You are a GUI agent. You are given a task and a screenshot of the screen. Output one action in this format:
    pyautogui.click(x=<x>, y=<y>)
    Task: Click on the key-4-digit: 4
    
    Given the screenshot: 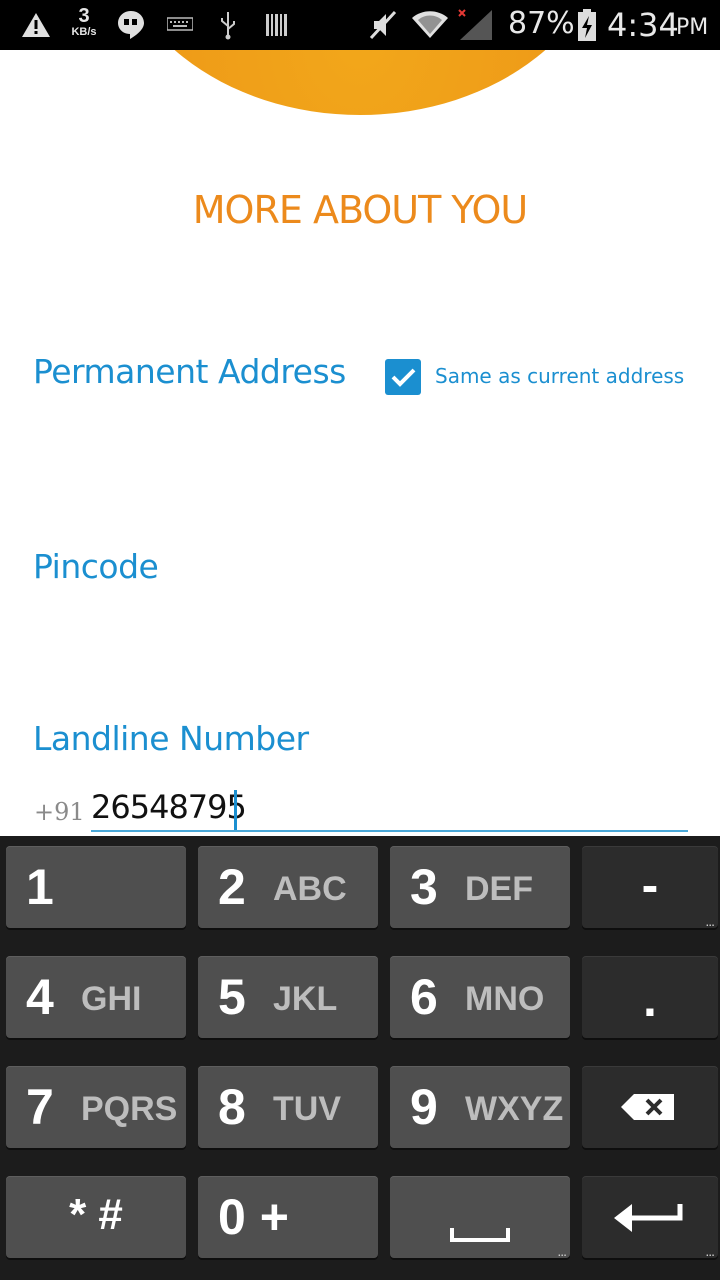 What is the action you would take?
    pyautogui.click(x=40, y=997)
    